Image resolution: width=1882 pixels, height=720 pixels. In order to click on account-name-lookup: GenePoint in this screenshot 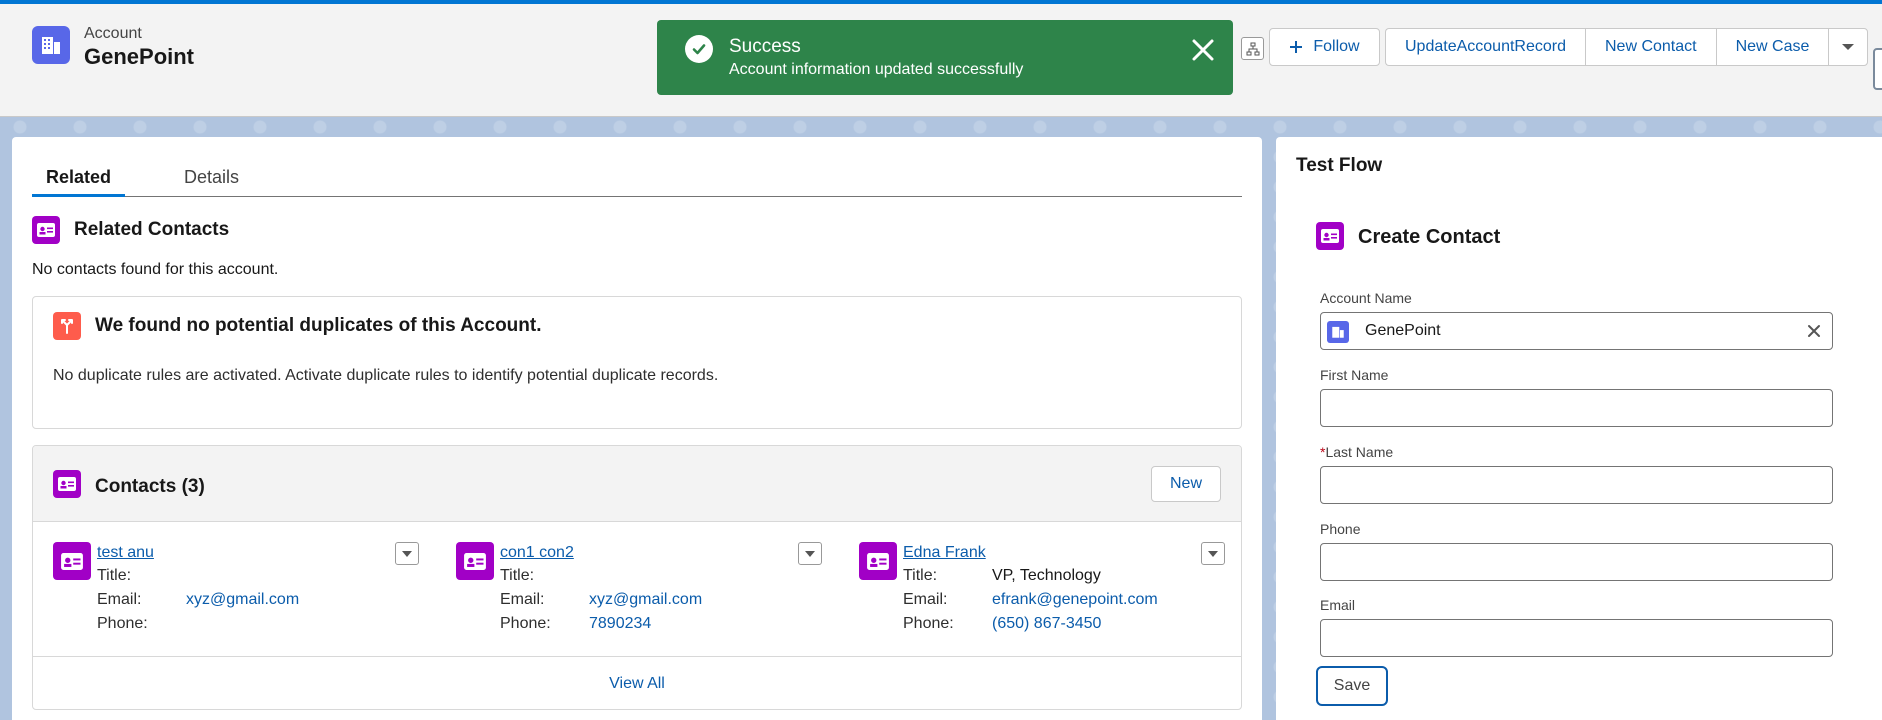, I will do `click(1576, 331)`.